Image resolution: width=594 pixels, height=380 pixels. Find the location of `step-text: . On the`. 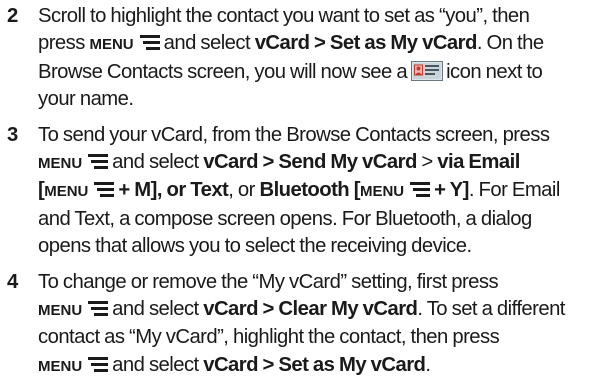

step-text: . On the is located at coordinates (510, 43).